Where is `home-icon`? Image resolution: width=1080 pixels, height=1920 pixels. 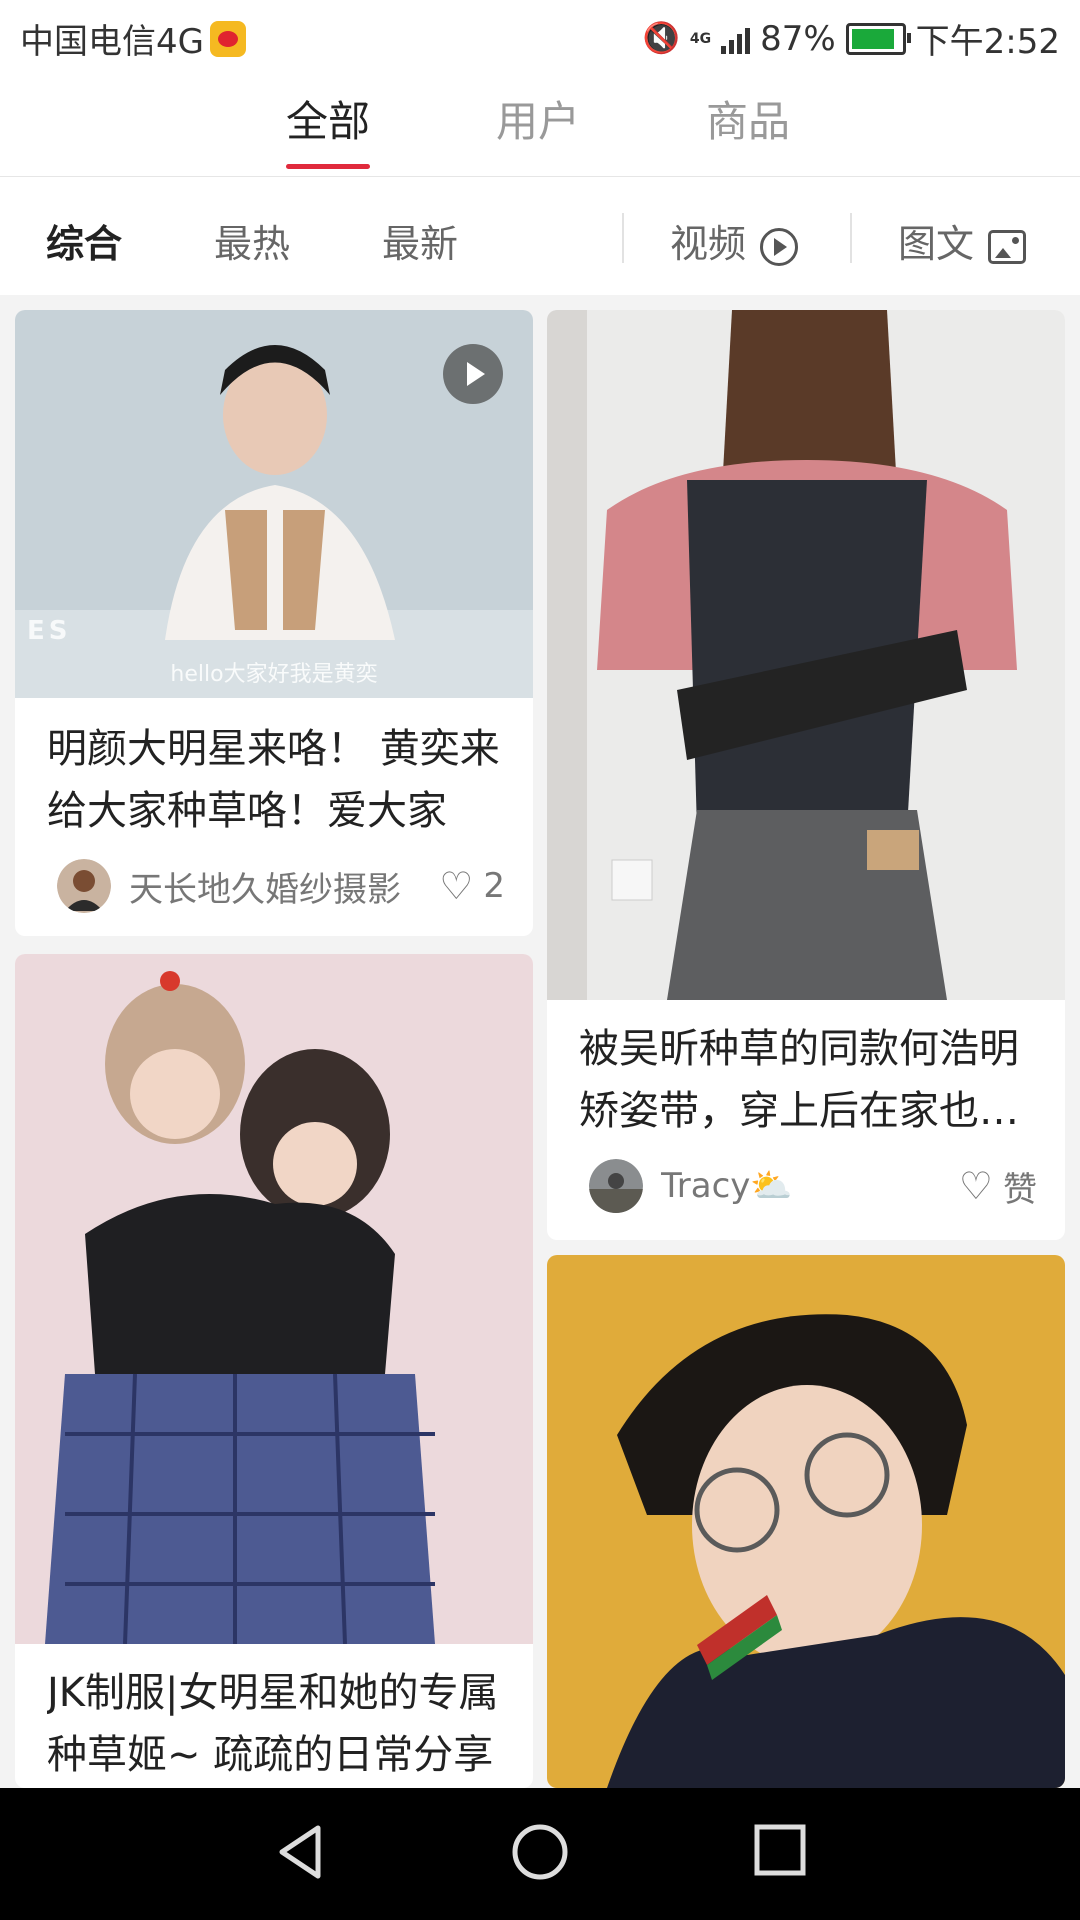
home-icon is located at coordinates (540, 1852).